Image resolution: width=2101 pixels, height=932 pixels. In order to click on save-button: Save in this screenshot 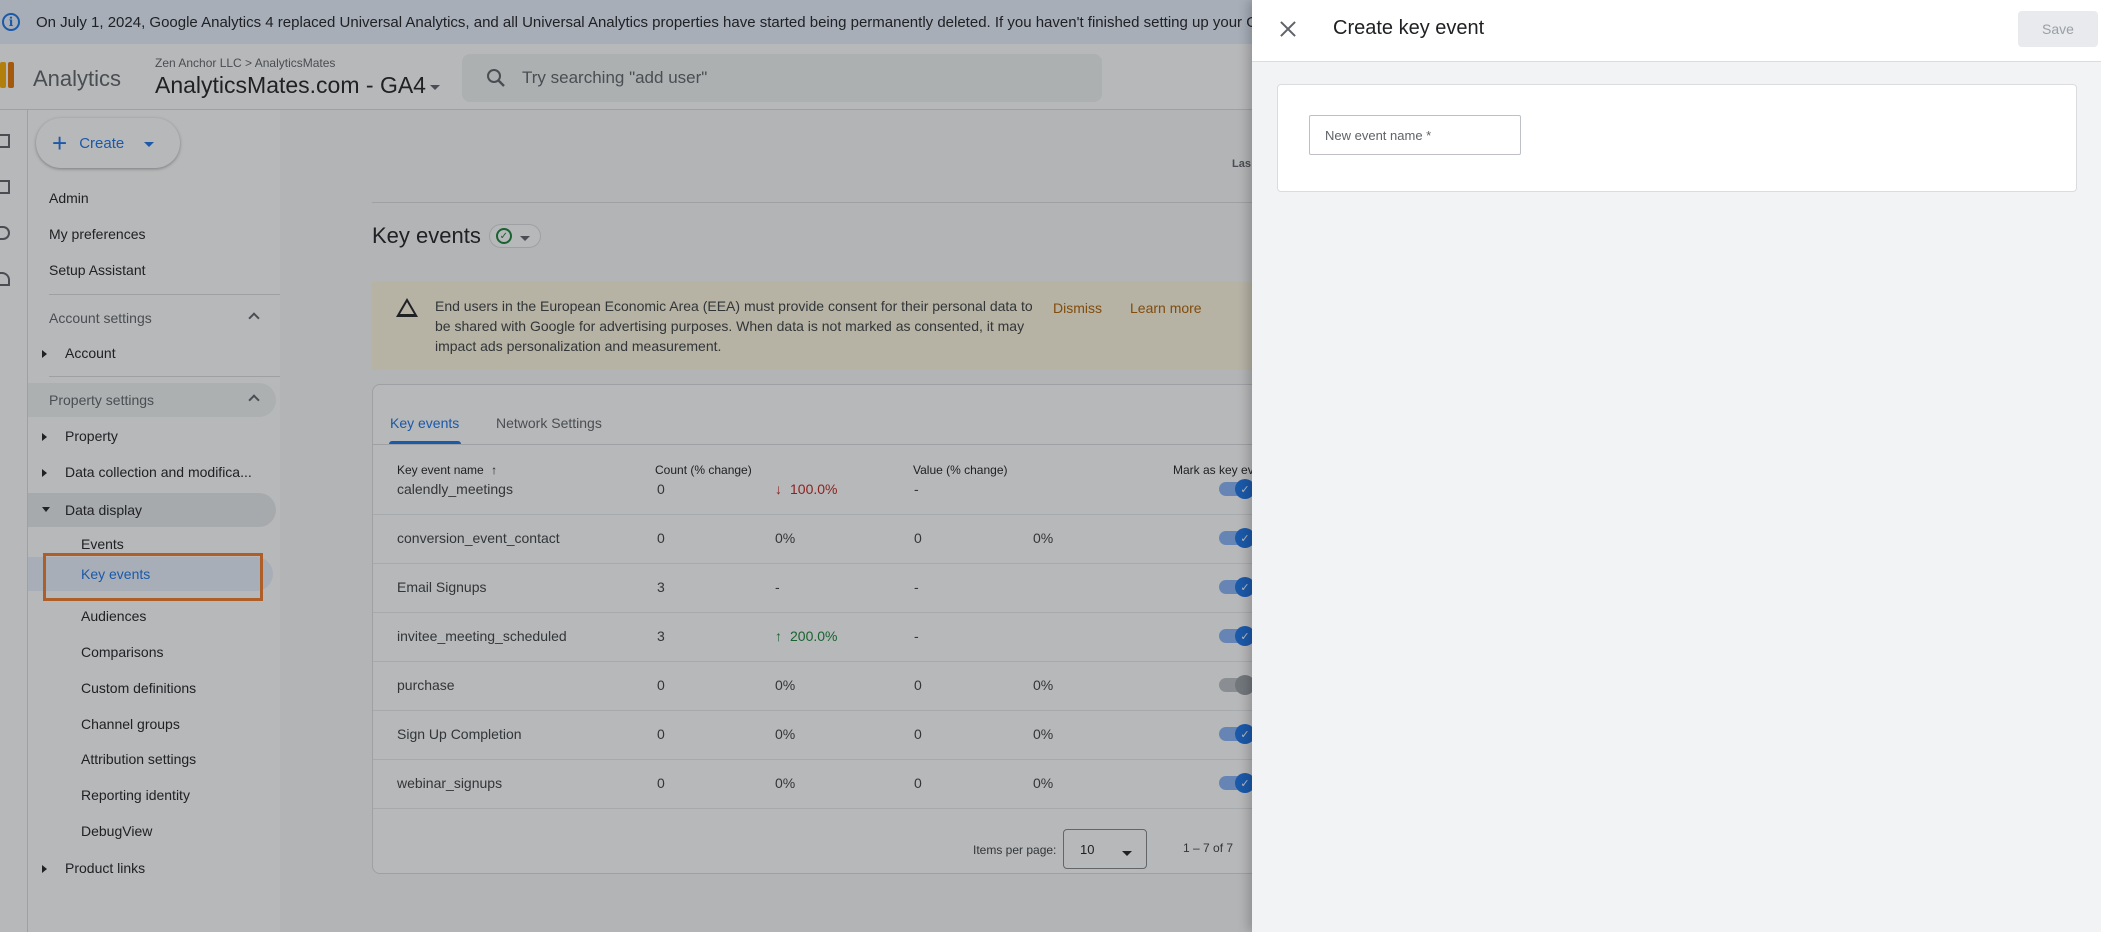, I will do `click(2058, 29)`.